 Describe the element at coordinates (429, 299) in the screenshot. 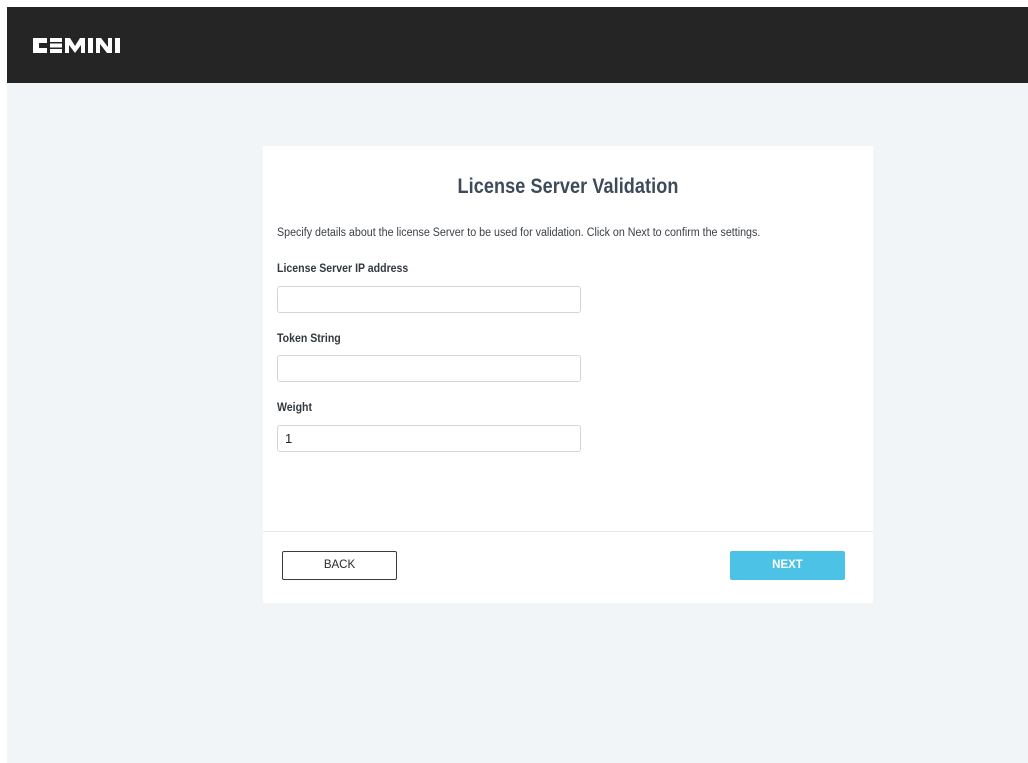

I see `license-server-ip-input` at that location.